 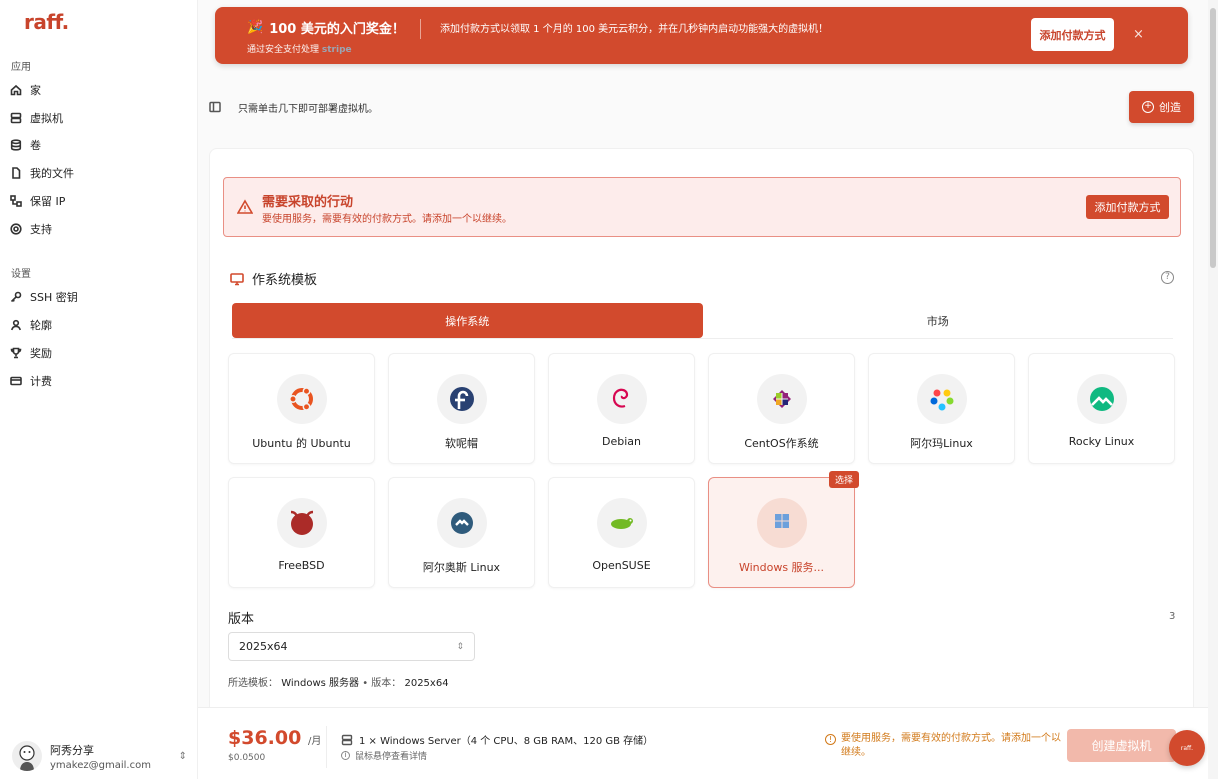 I want to click on plus-circle-icon: +, so click(x=1148, y=107).